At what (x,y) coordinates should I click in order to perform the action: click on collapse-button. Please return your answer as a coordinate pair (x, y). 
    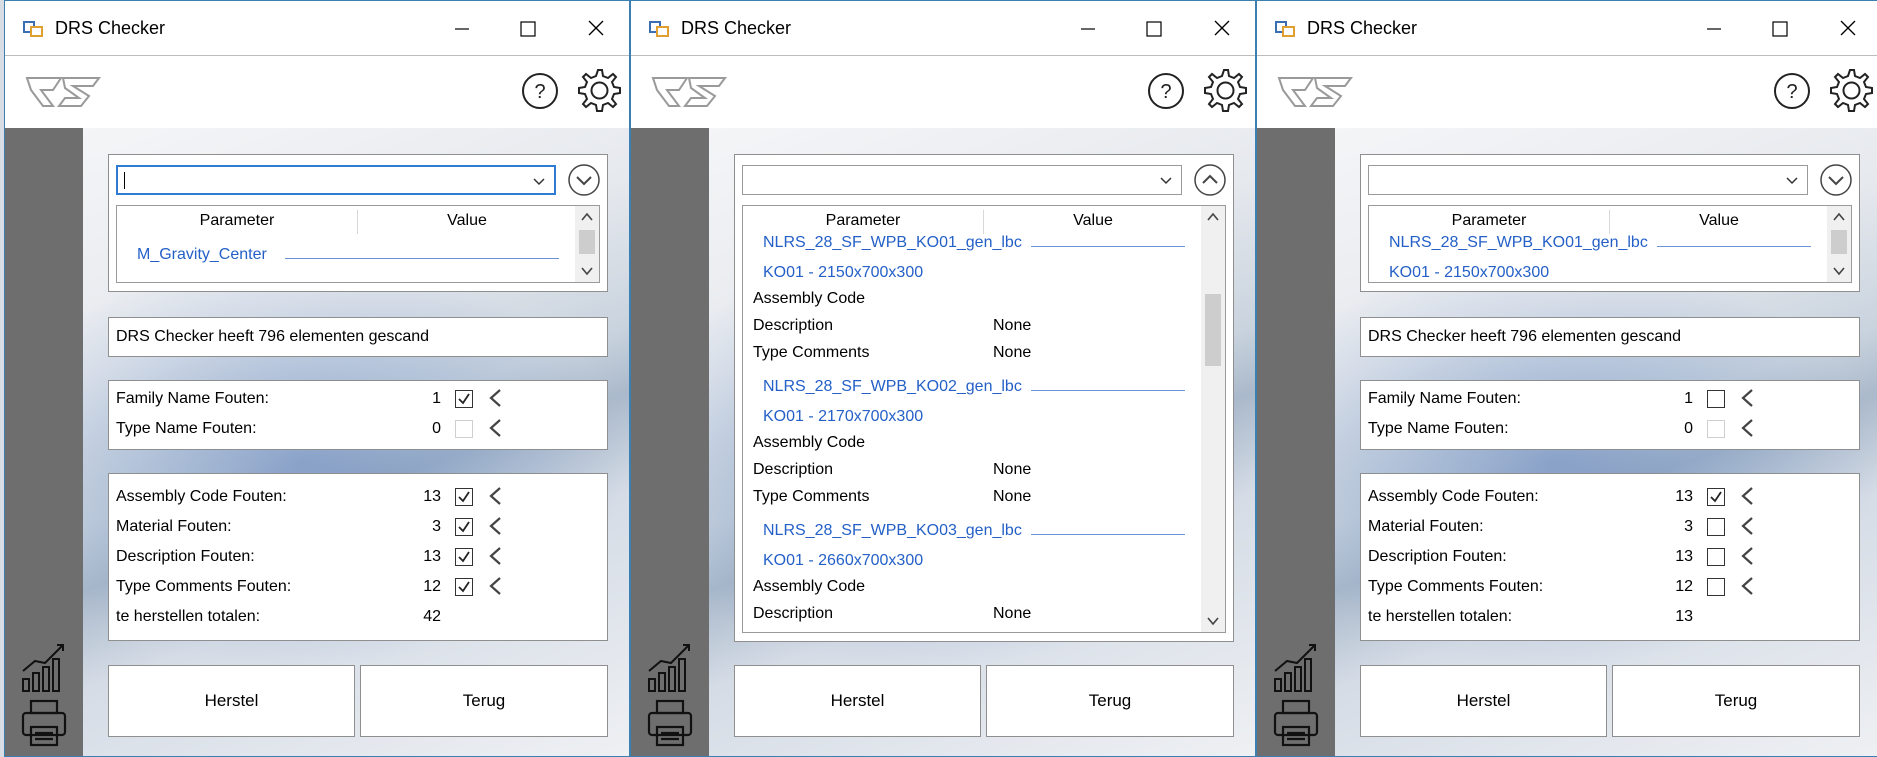
    Looking at the image, I should click on (1210, 180).